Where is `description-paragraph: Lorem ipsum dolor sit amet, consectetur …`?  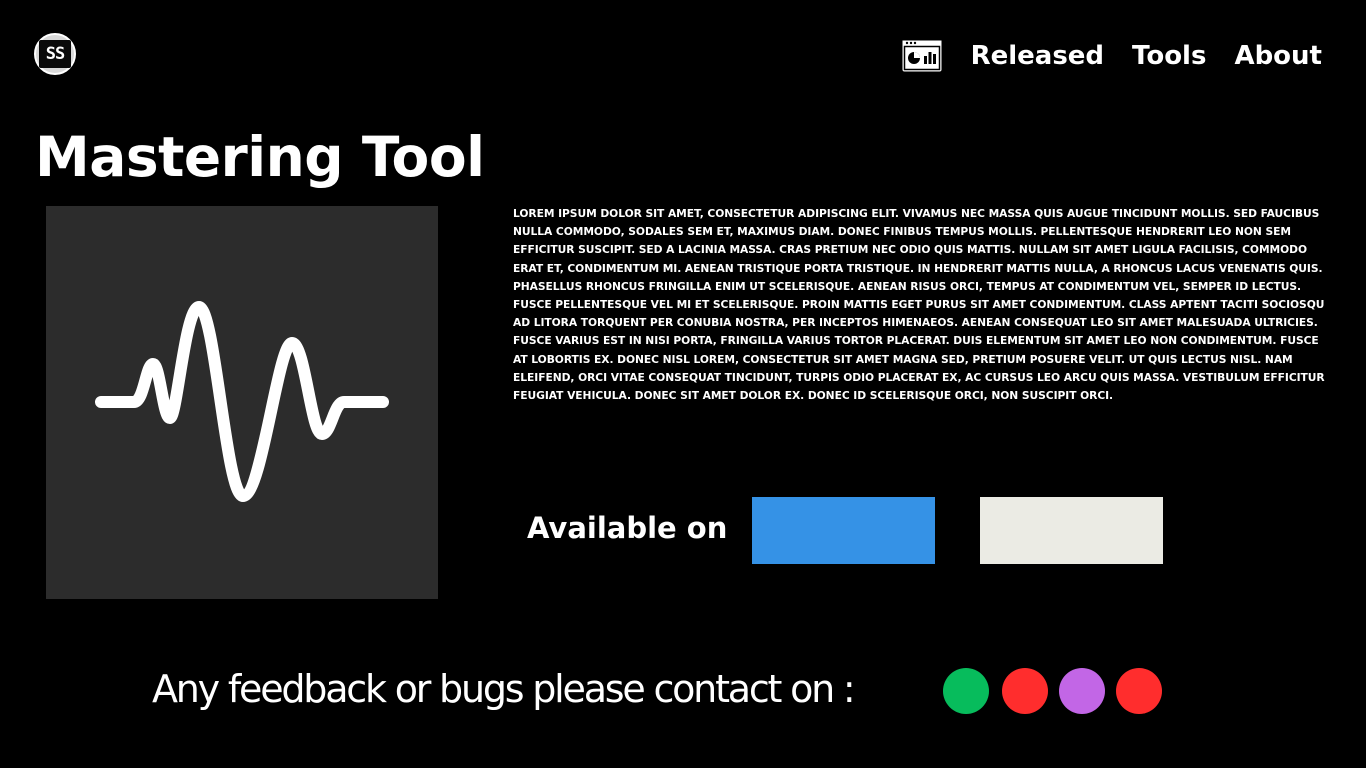
description-paragraph: Lorem ipsum dolor sit amet, consectetur … is located at coordinates (918, 241).